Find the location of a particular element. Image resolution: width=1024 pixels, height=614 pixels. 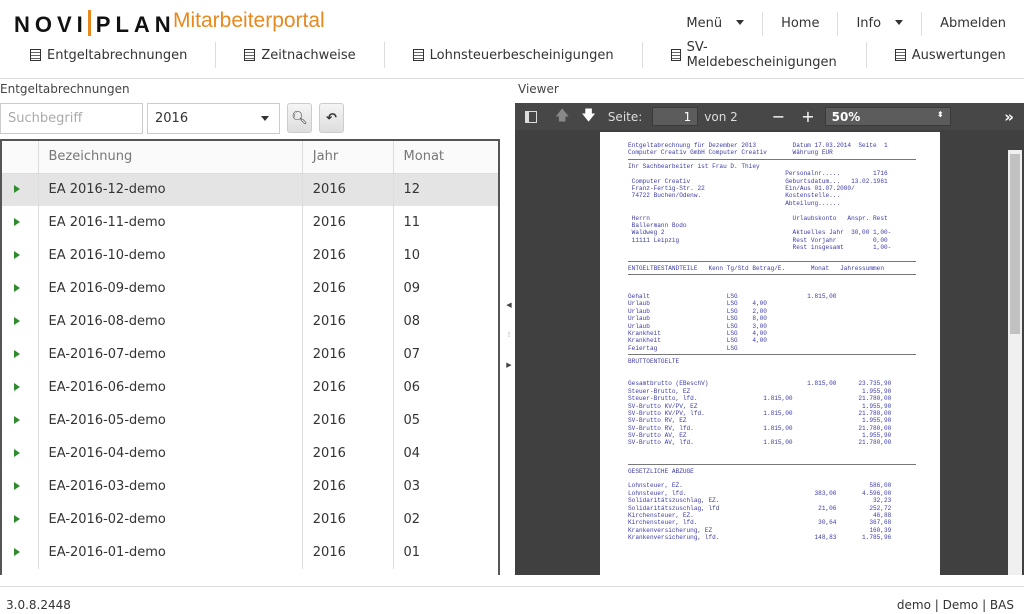

zoom-select: 50% ⬍ is located at coordinates (887, 116).